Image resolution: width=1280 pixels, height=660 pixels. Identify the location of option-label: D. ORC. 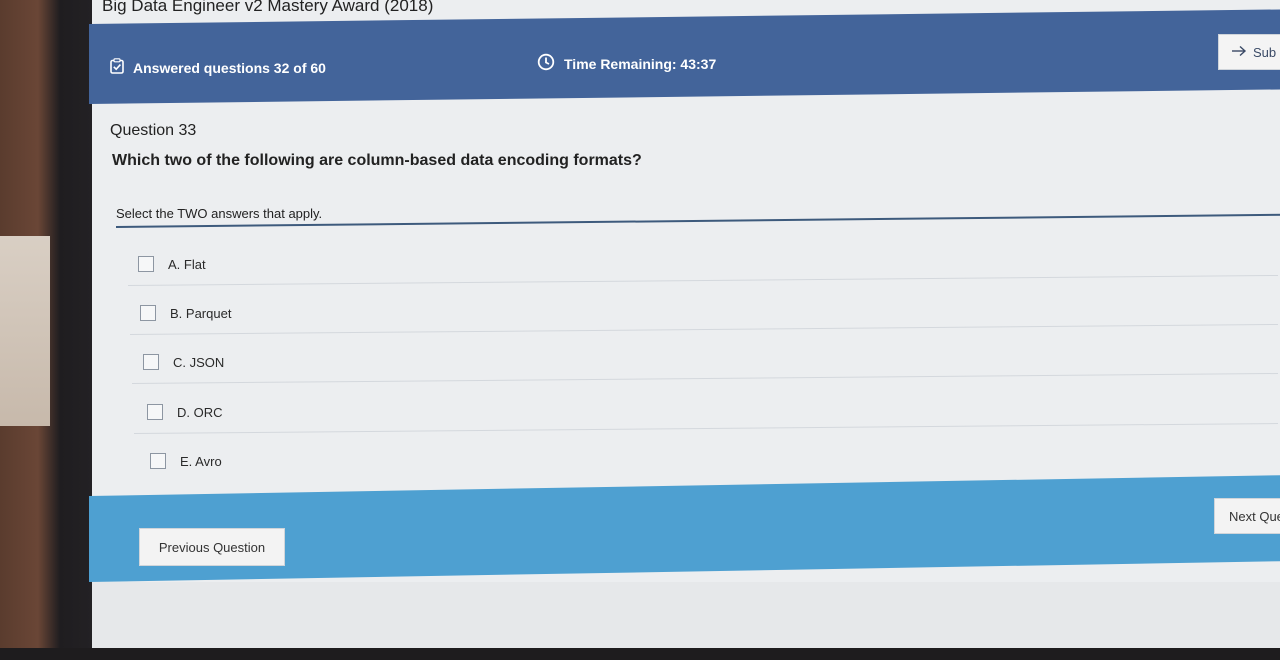
(200, 412).